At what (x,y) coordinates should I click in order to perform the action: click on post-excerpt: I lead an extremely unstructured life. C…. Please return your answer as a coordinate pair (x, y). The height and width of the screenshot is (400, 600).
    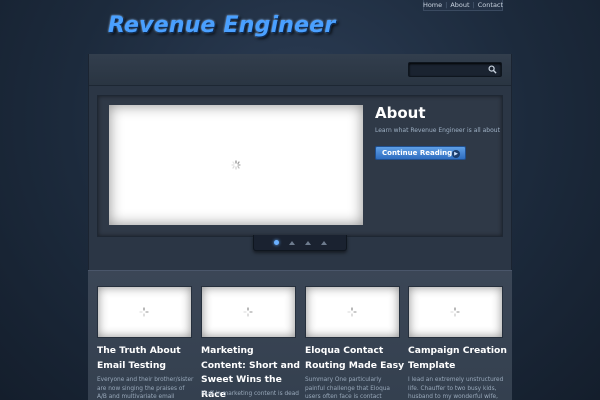
    Looking at the image, I should click on (456, 388).